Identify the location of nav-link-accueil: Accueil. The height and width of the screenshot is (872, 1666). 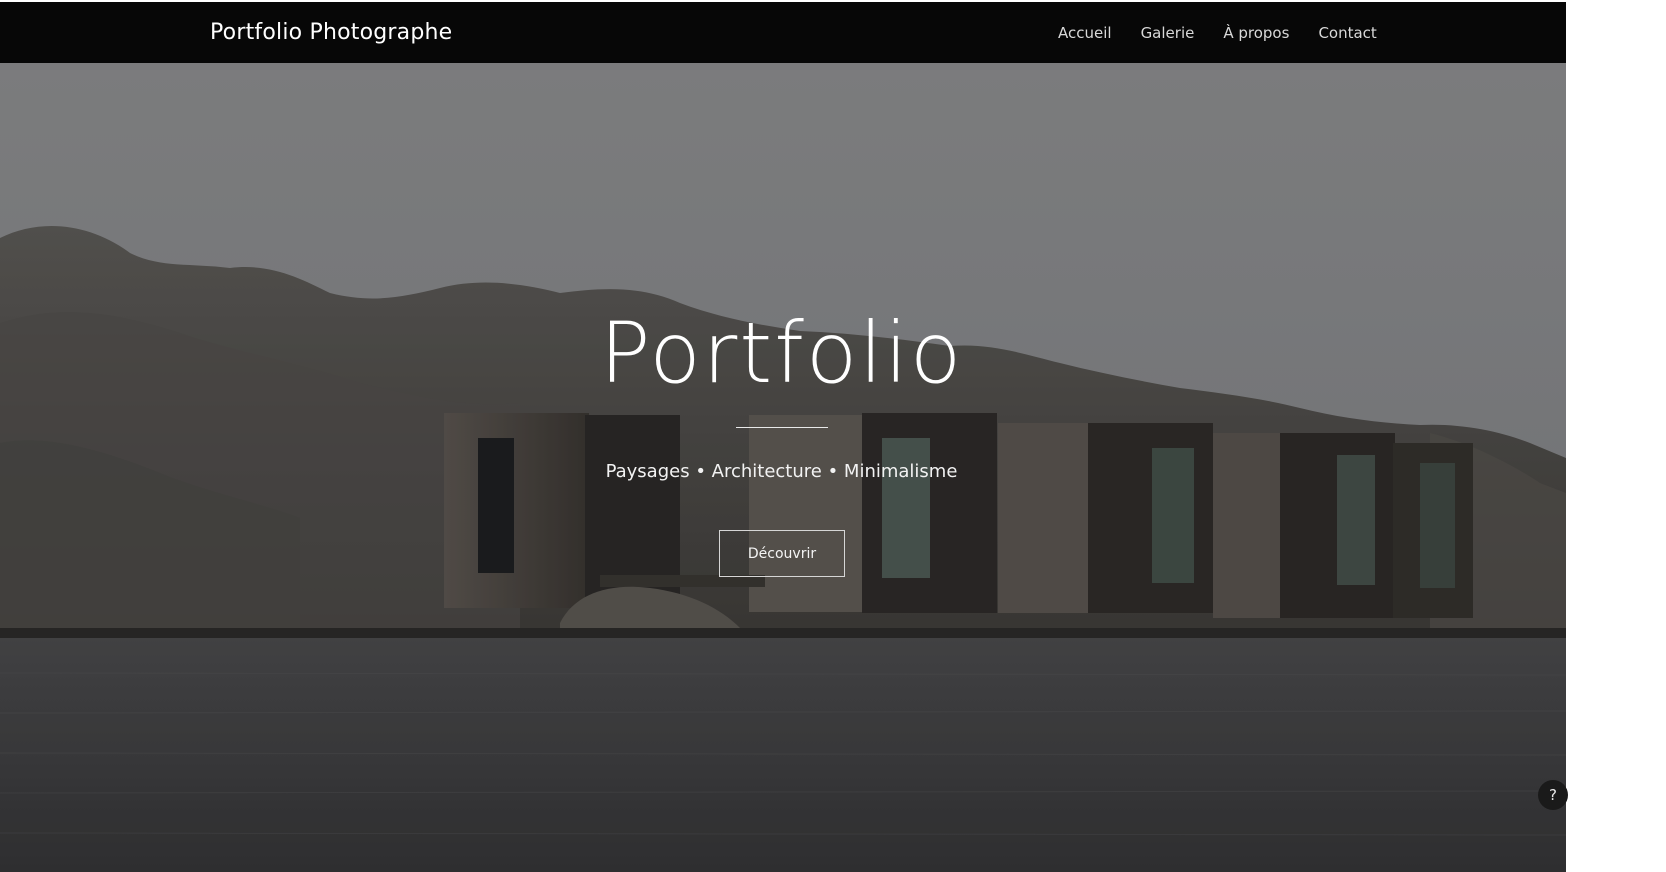
(1085, 33).